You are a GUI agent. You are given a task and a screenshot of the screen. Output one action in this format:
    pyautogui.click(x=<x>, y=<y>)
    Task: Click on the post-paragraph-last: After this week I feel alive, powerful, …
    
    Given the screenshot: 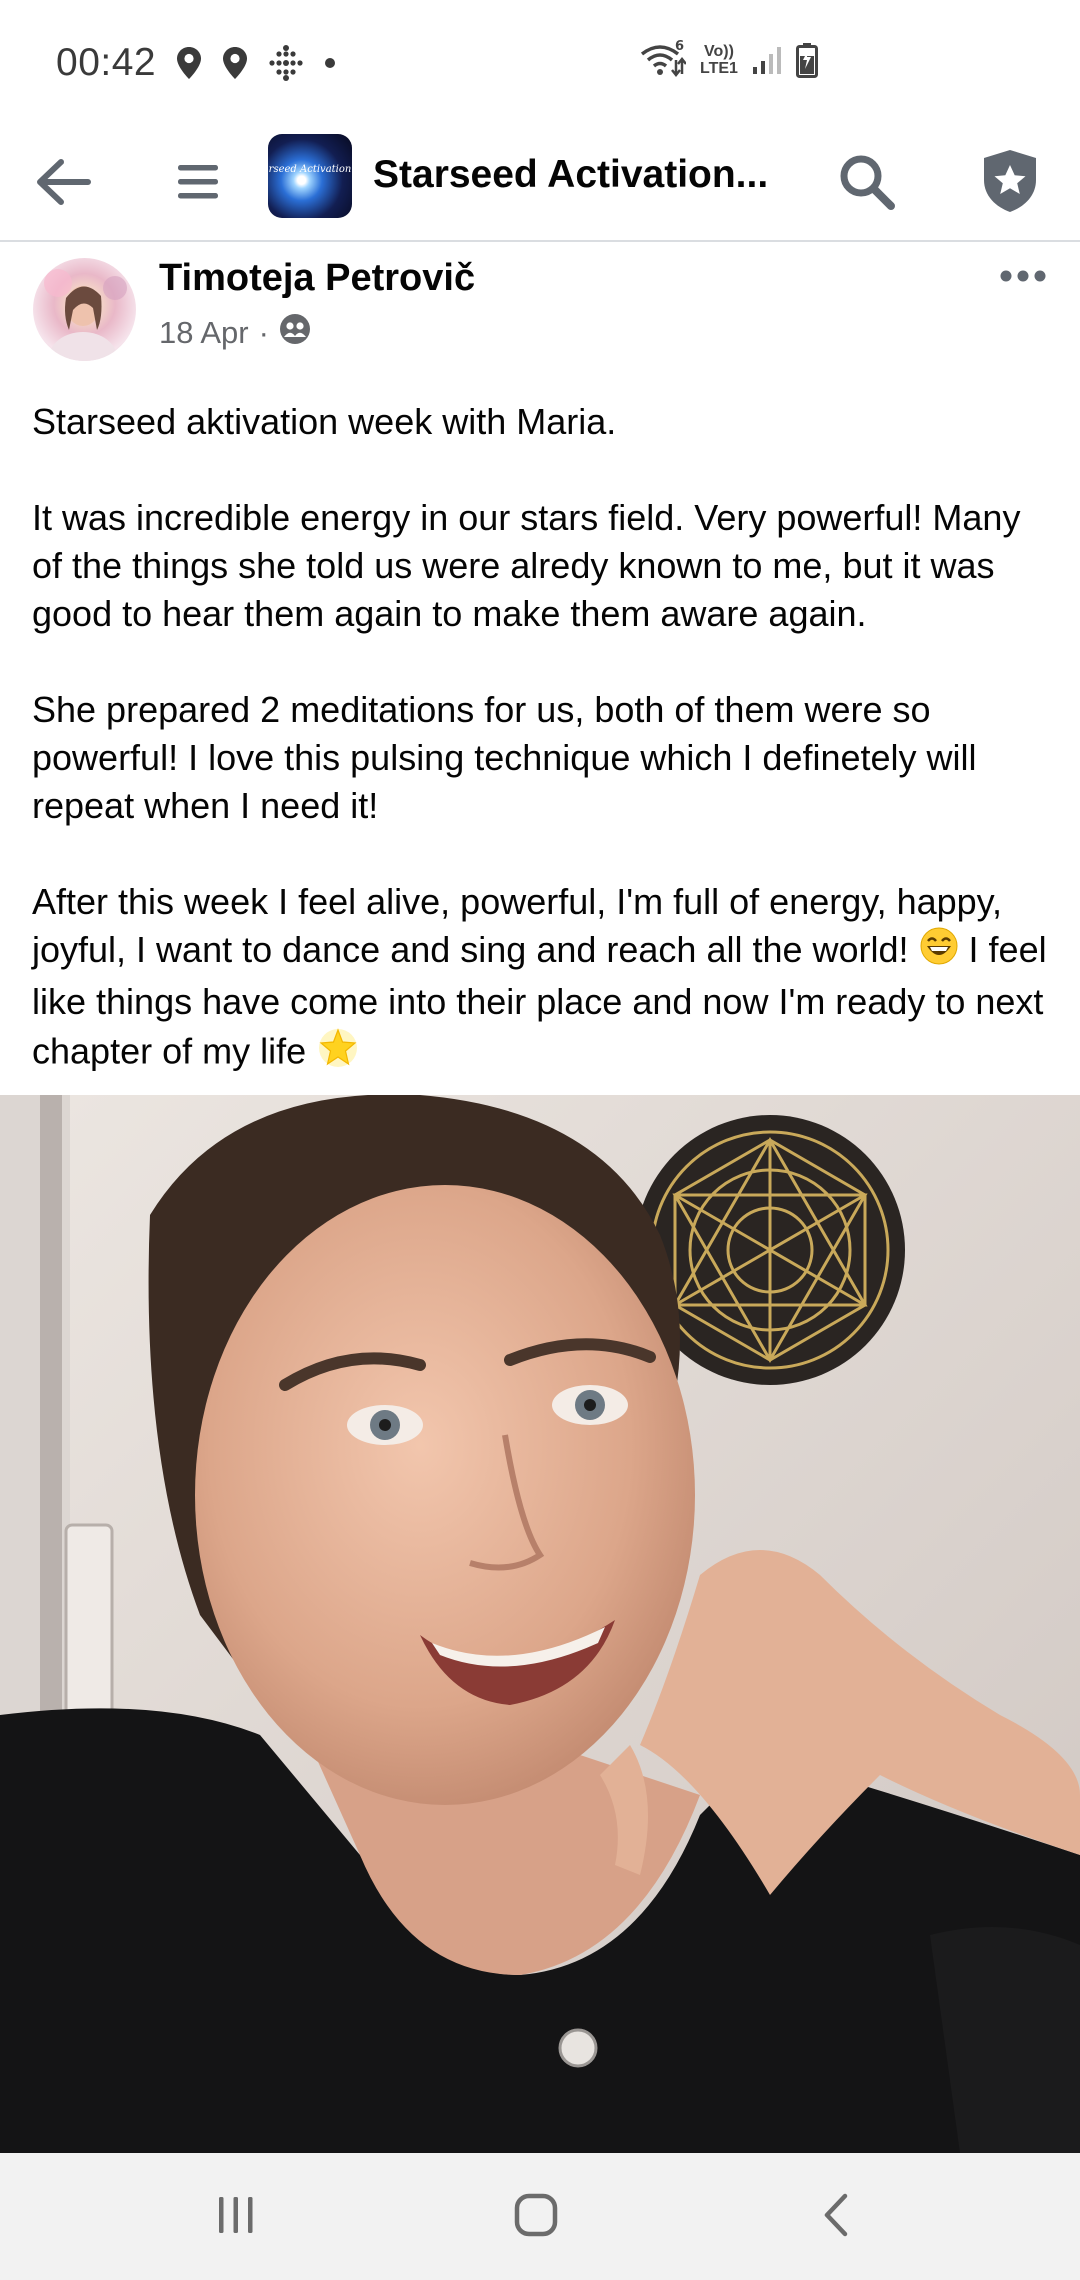 What is the action you would take?
    pyautogui.click(x=542, y=980)
    